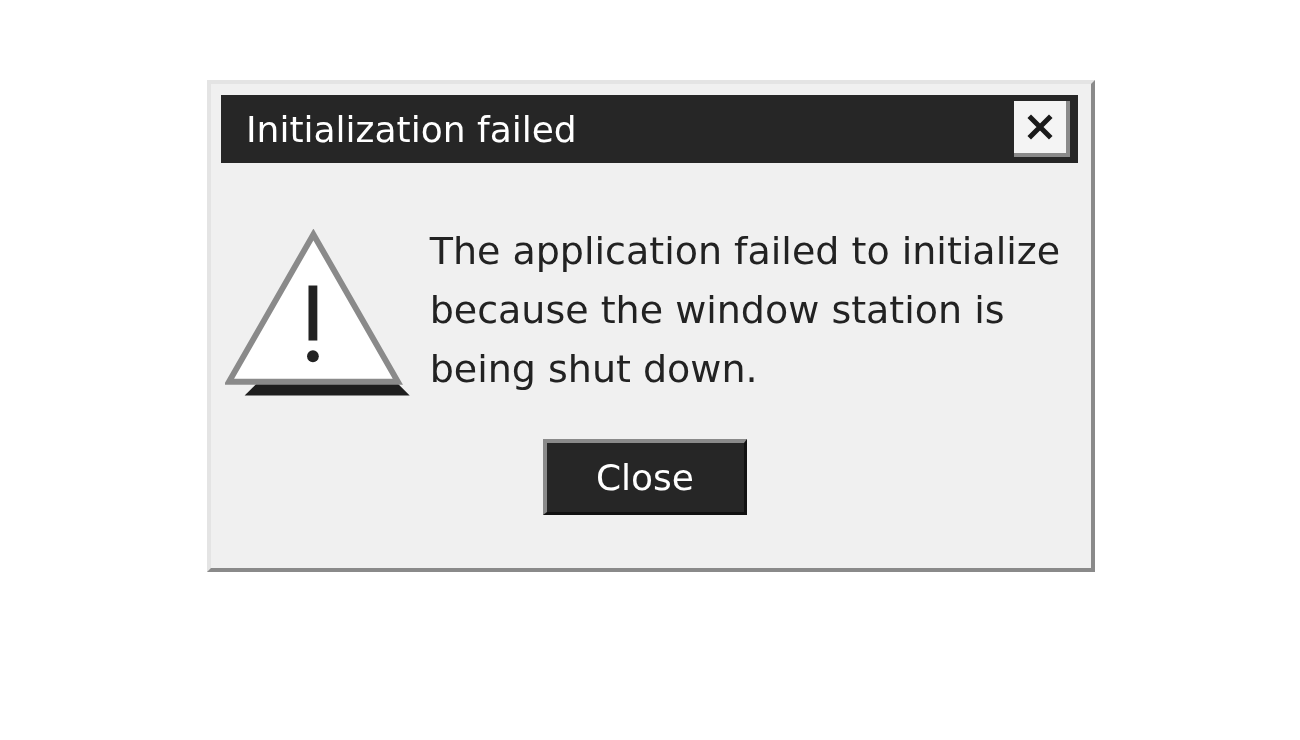 The image size is (1300, 740). I want to click on dialog-button: Close, so click(644, 477).